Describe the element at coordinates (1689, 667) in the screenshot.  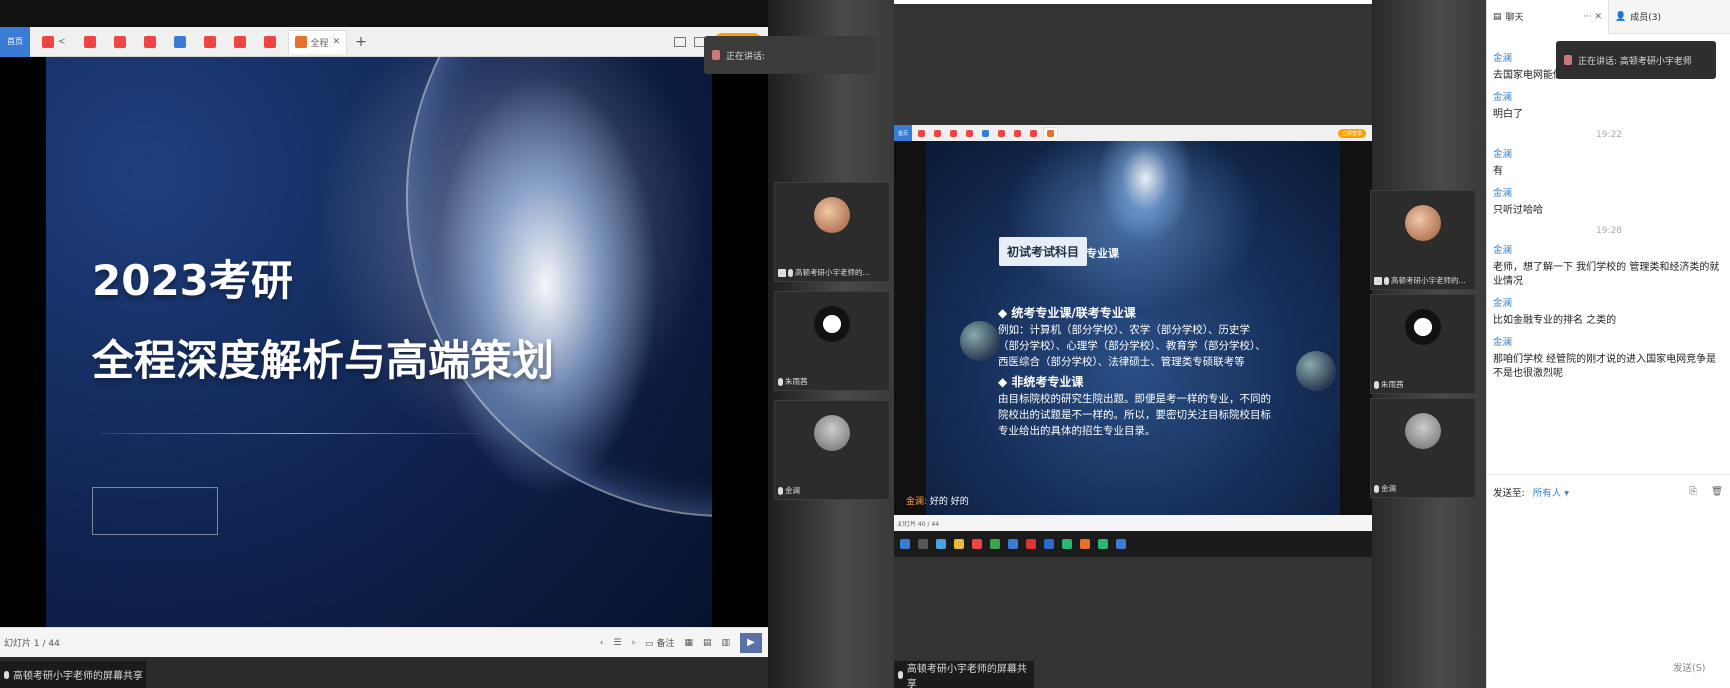
I see `send-button: 发送(S)` at that location.